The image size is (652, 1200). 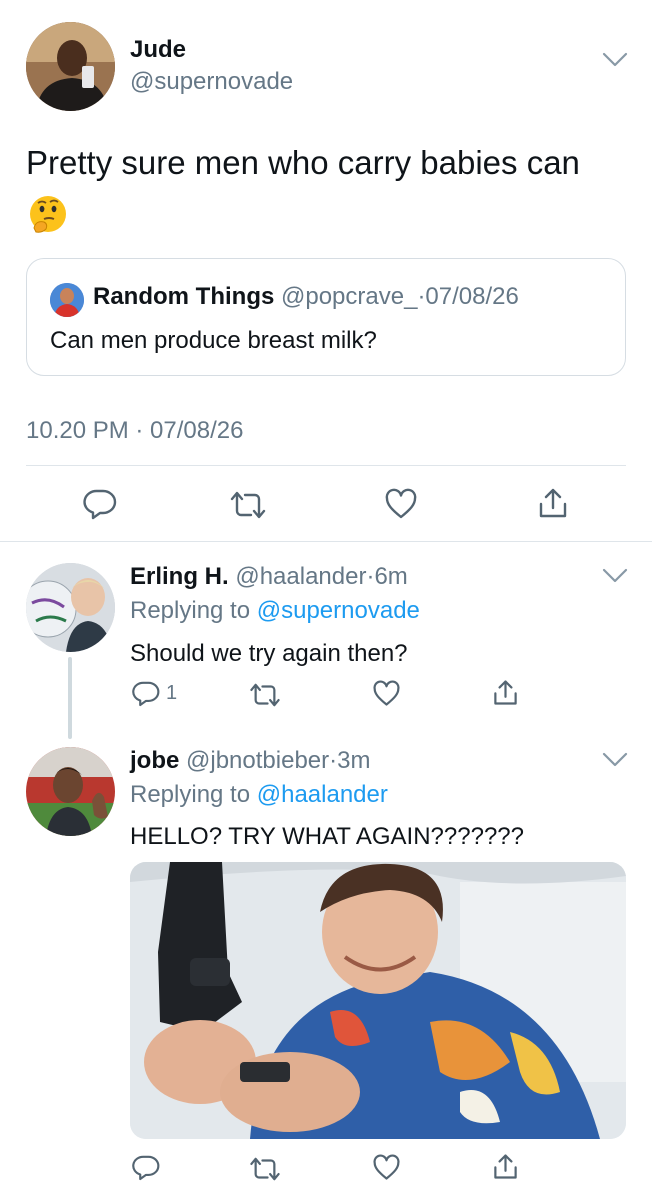 I want to click on quoted-avatar, so click(x=67, y=300).